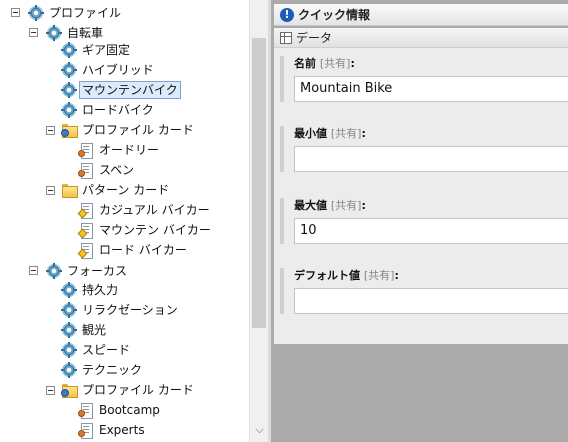 The width and height of the screenshot is (568, 442). I want to click on field-min: 最小値 [共有]:, so click(424, 149).